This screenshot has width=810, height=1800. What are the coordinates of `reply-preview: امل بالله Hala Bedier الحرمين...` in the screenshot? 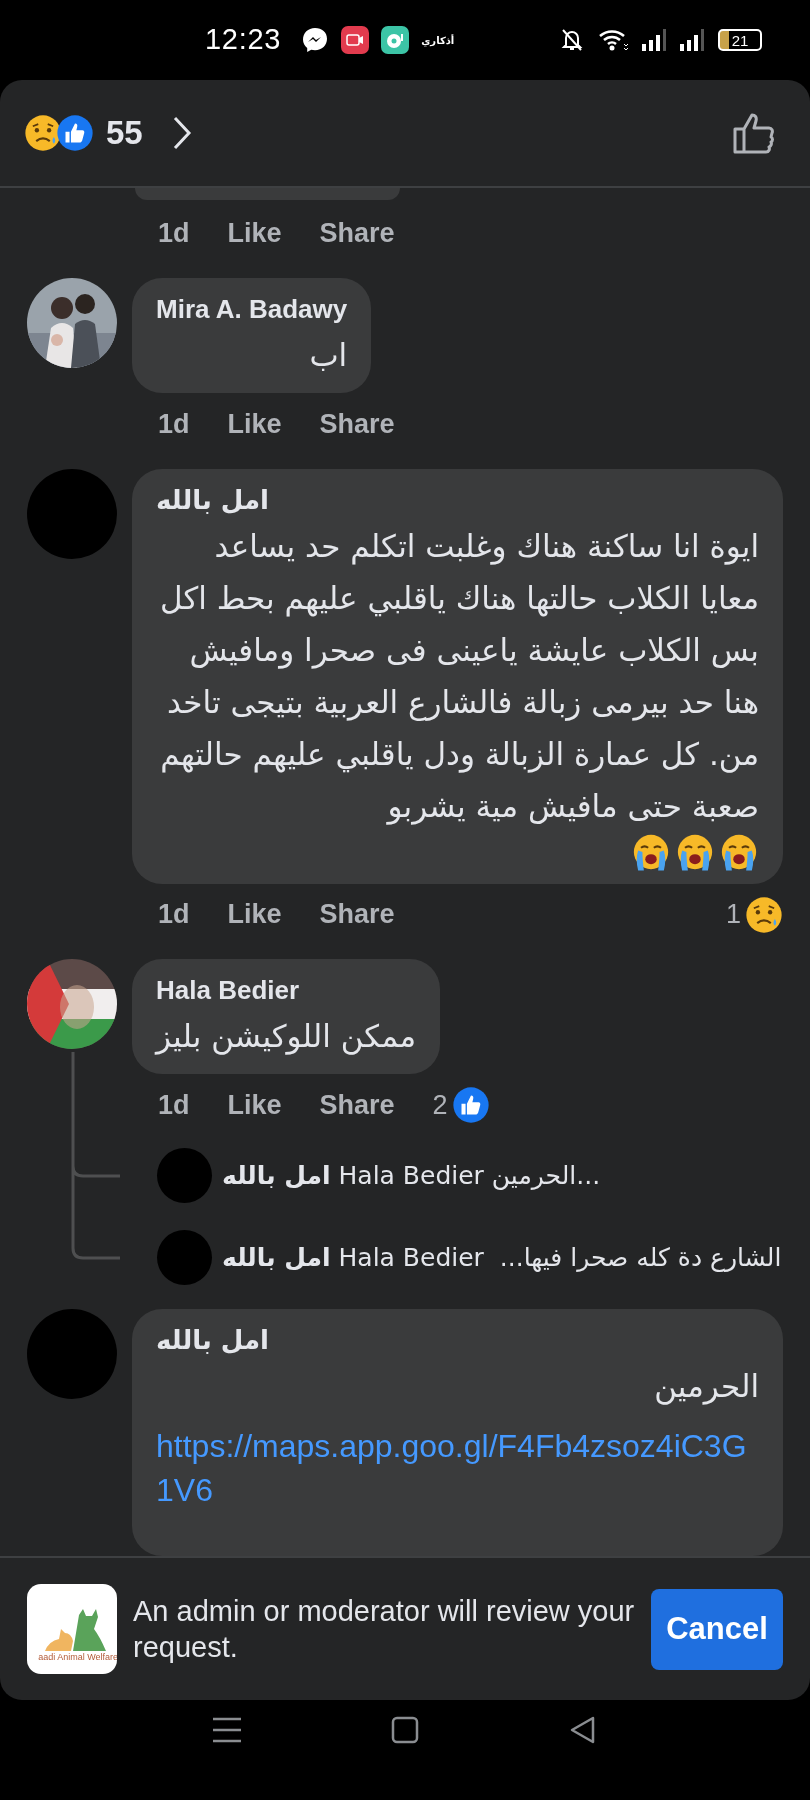 It's located at (411, 1176).